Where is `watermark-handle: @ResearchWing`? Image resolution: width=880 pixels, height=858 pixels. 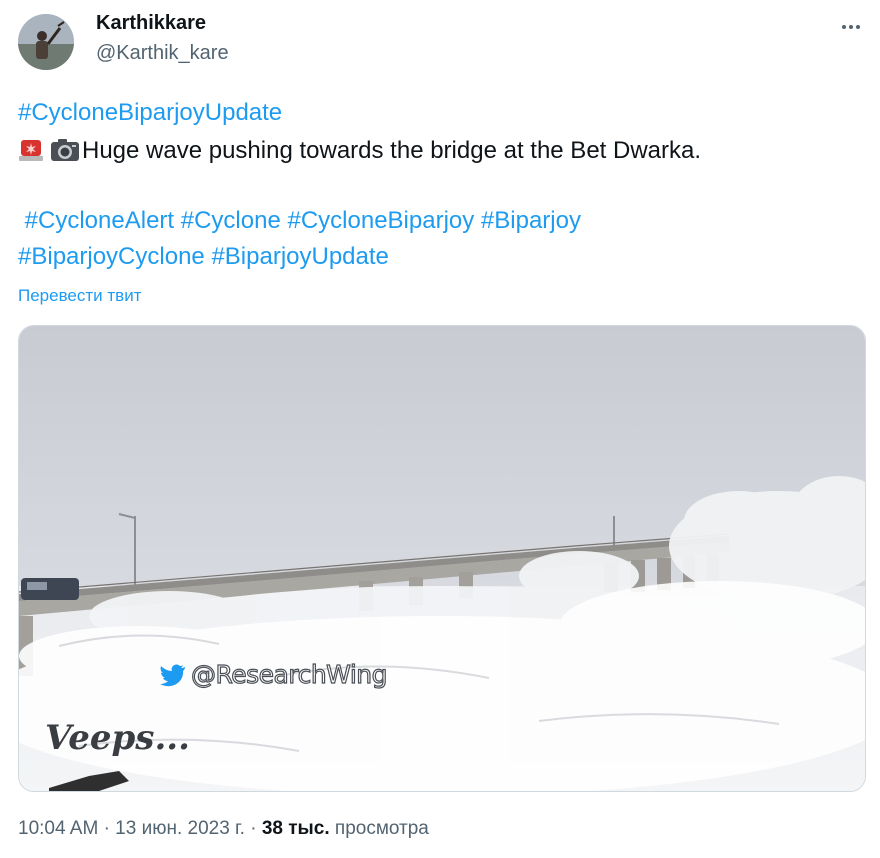 watermark-handle: @ResearchWing is located at coordinates (289, 674).